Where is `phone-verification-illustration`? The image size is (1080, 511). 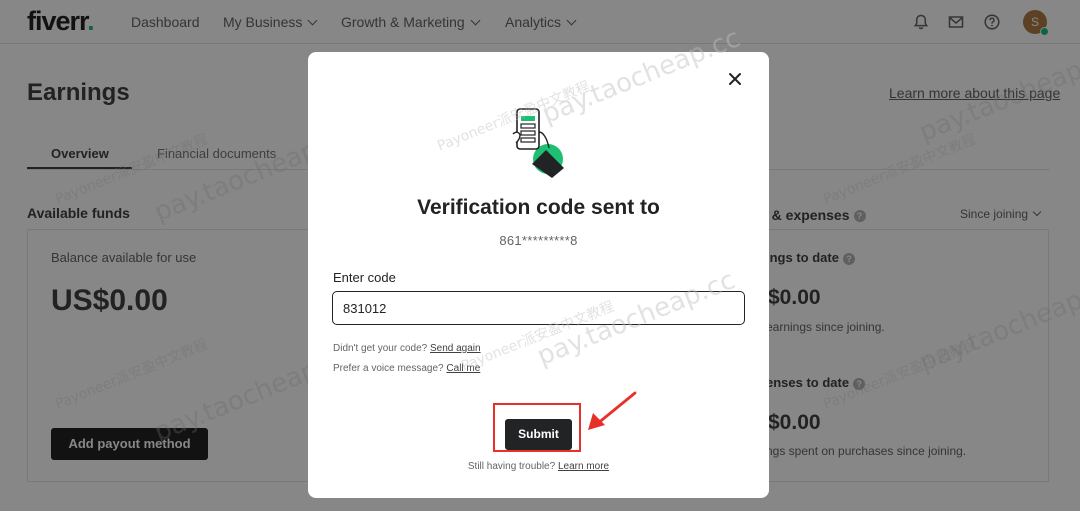
phone-verification-illustration is located at coordinates (538, 143).